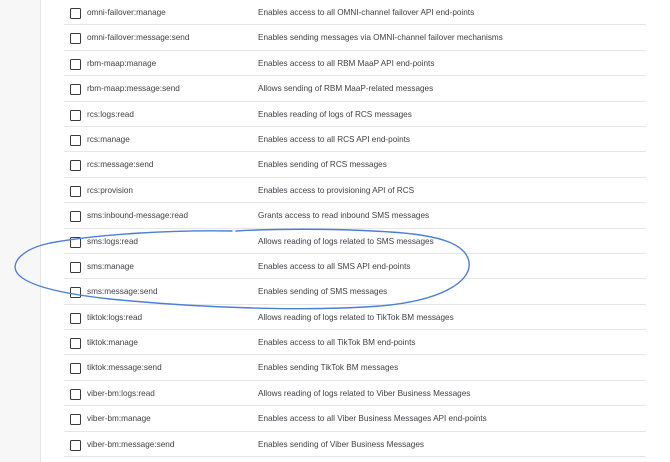 This screenshot has height=462, width=670. What do you see at coordinates (110, 190) in the screenshot?
I see `scope-name: rcs:provision` at bounding box center [110, 190].